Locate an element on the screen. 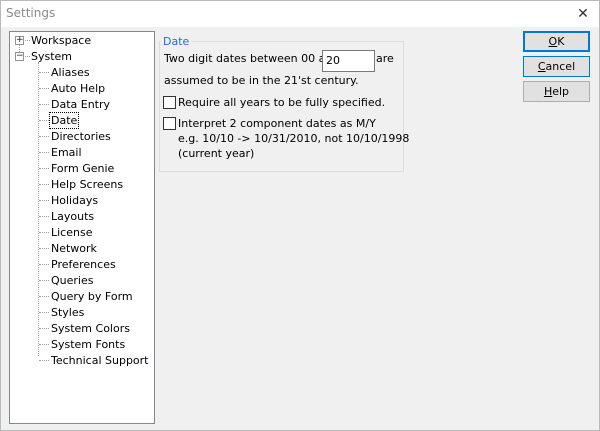 The image size is (600, 431). tree-item-email: Email is located at coordinates (66, 152).